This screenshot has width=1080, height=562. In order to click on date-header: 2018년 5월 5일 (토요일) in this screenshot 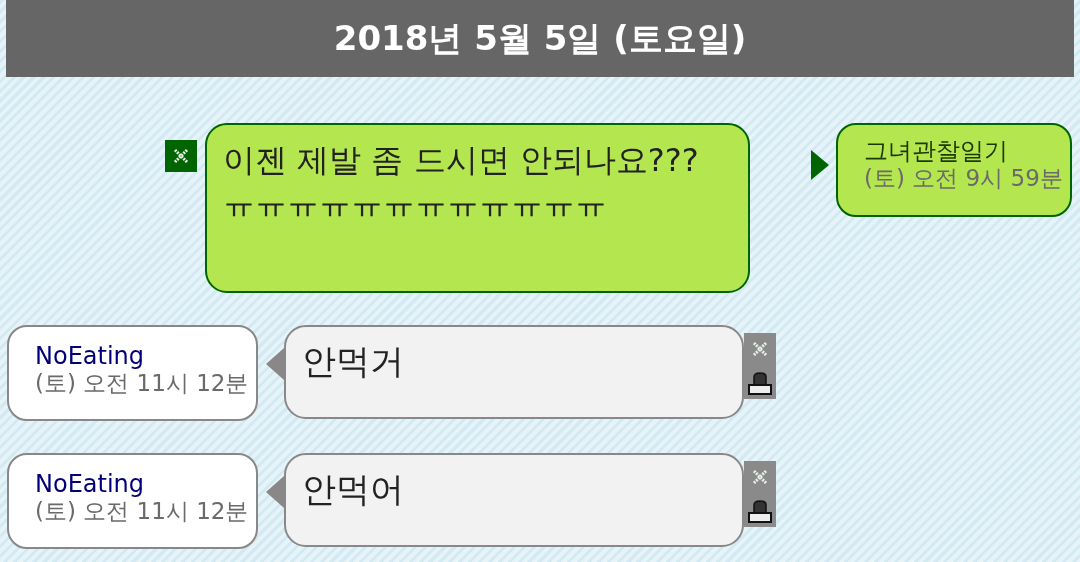, I will do `click(540, 38)`.